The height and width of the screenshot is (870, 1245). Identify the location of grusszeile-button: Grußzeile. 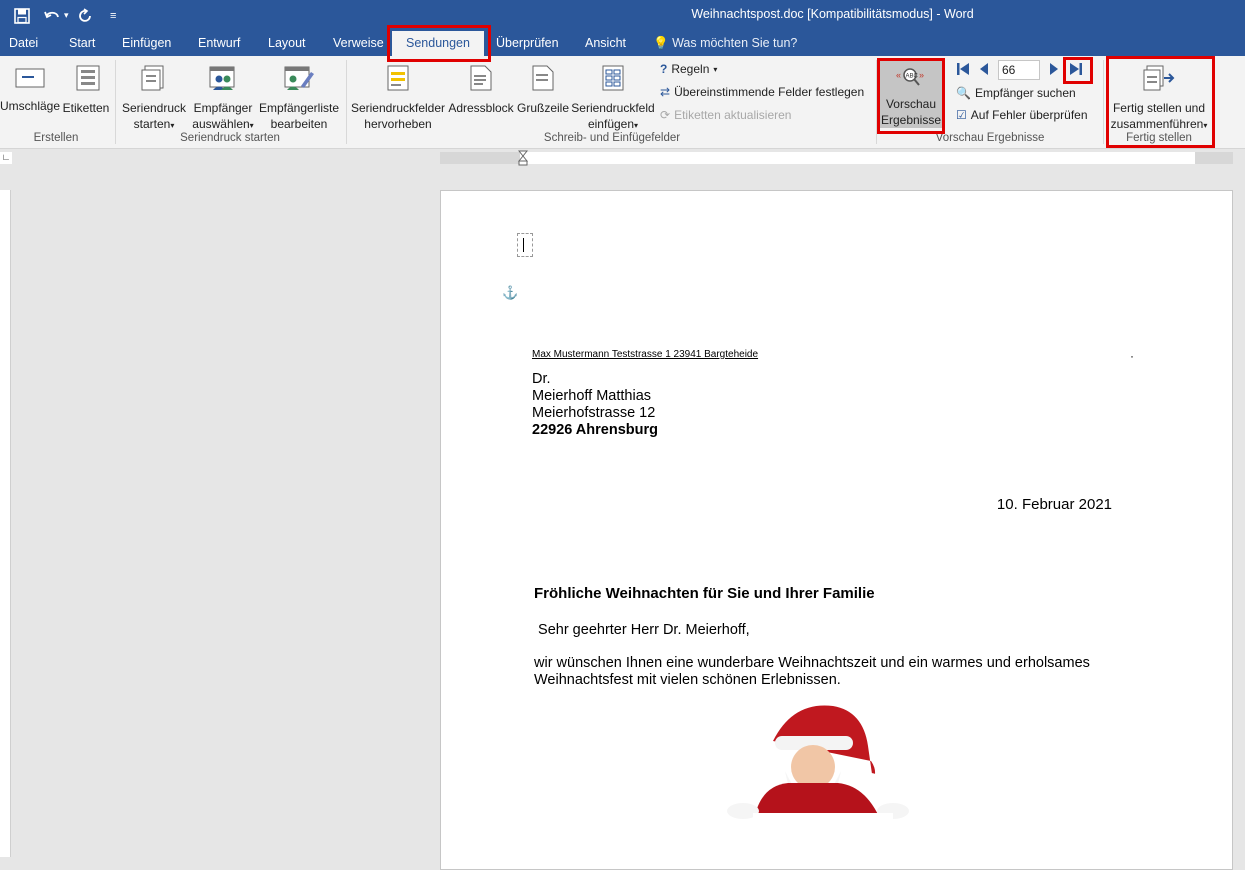
(543, 90).